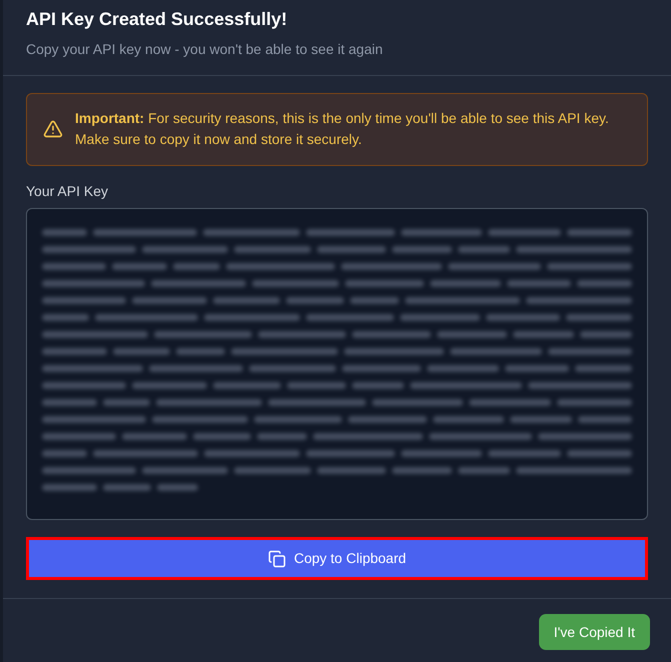  Describe the element at coordinates (205, 49) in the screenshot. I see `dialog-subtitle: Copy your API key now - you won't be able to see it again` at that location.